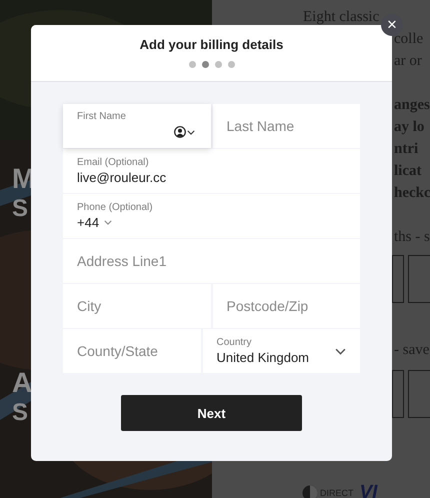  What do you see at coordinates (212, 44) in the screenshot?
I see `dialog-title: Add your billing details` at bounding box center [212, 44].